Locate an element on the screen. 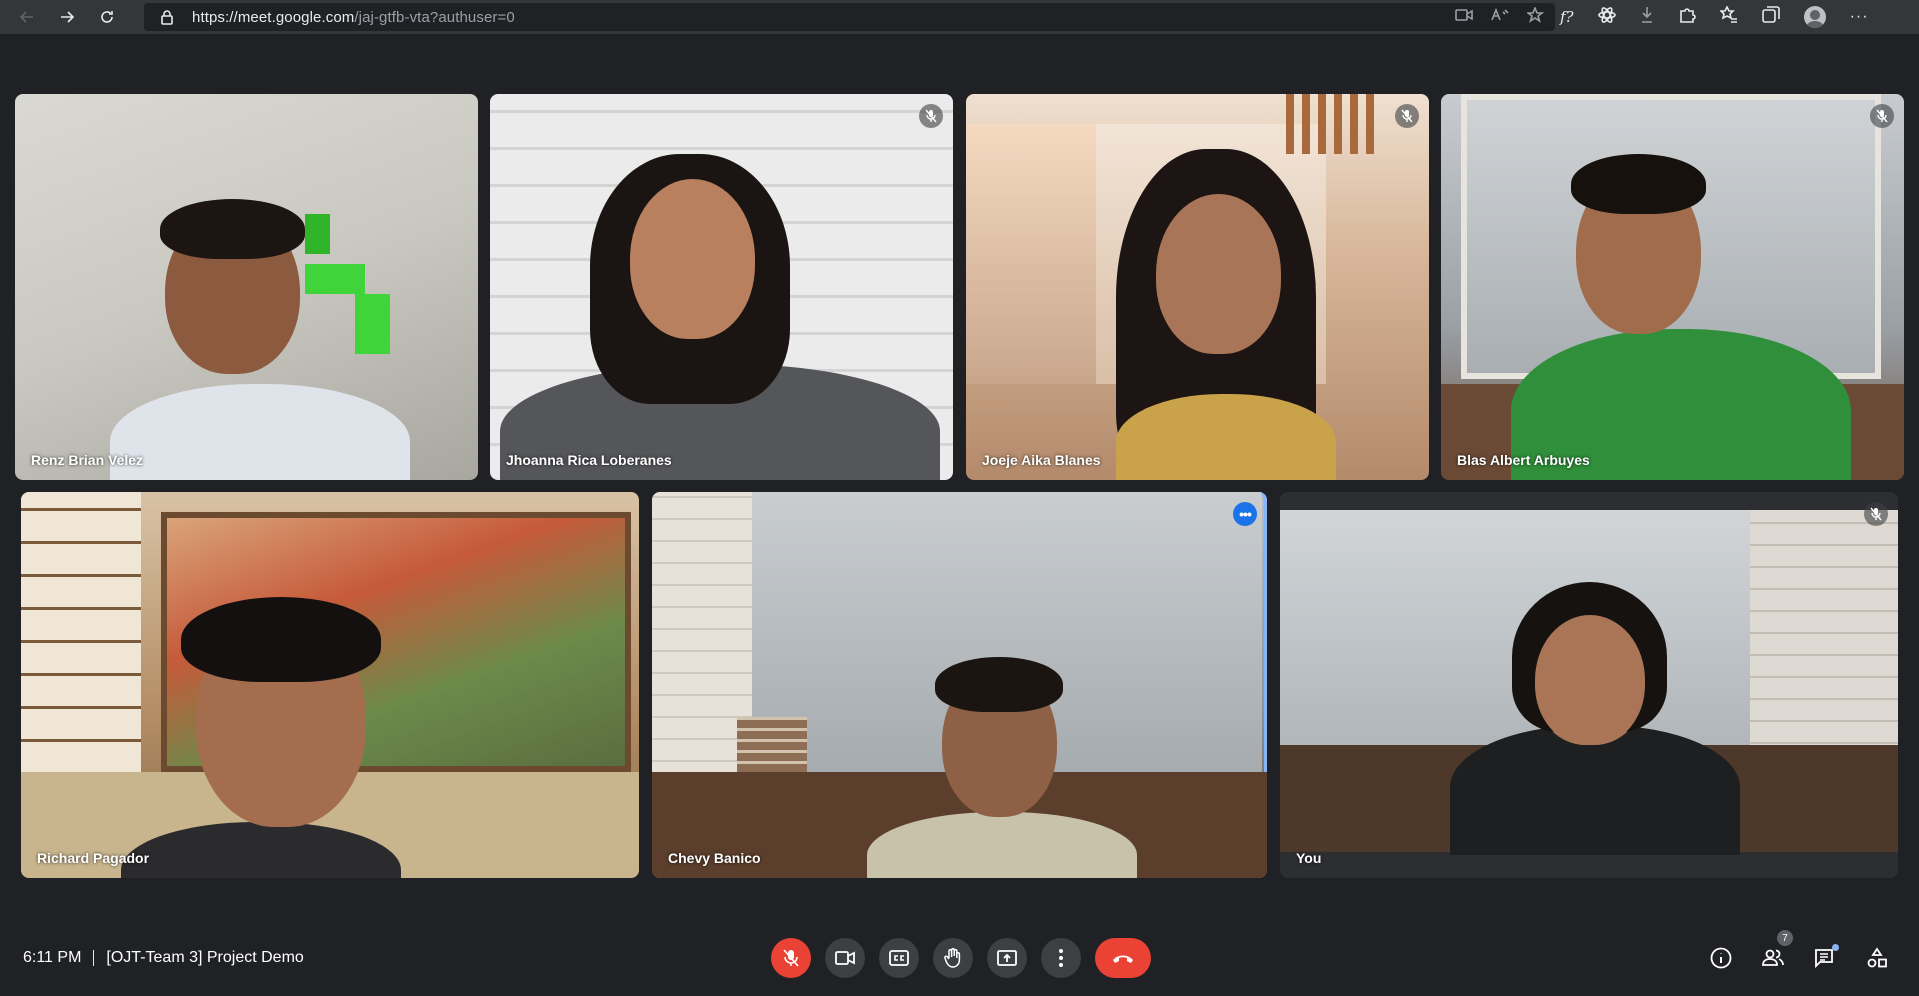 The height and width of the screenshot is (996, 1919). activities-button is located at coordinates (1877, 958).